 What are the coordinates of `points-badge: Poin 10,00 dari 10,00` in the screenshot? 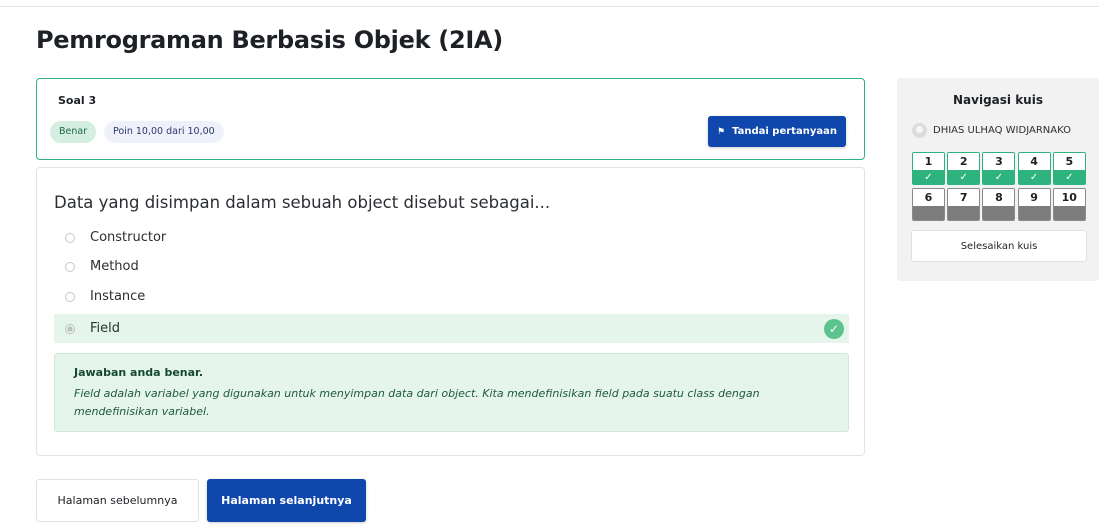 It's located at (164, 132).